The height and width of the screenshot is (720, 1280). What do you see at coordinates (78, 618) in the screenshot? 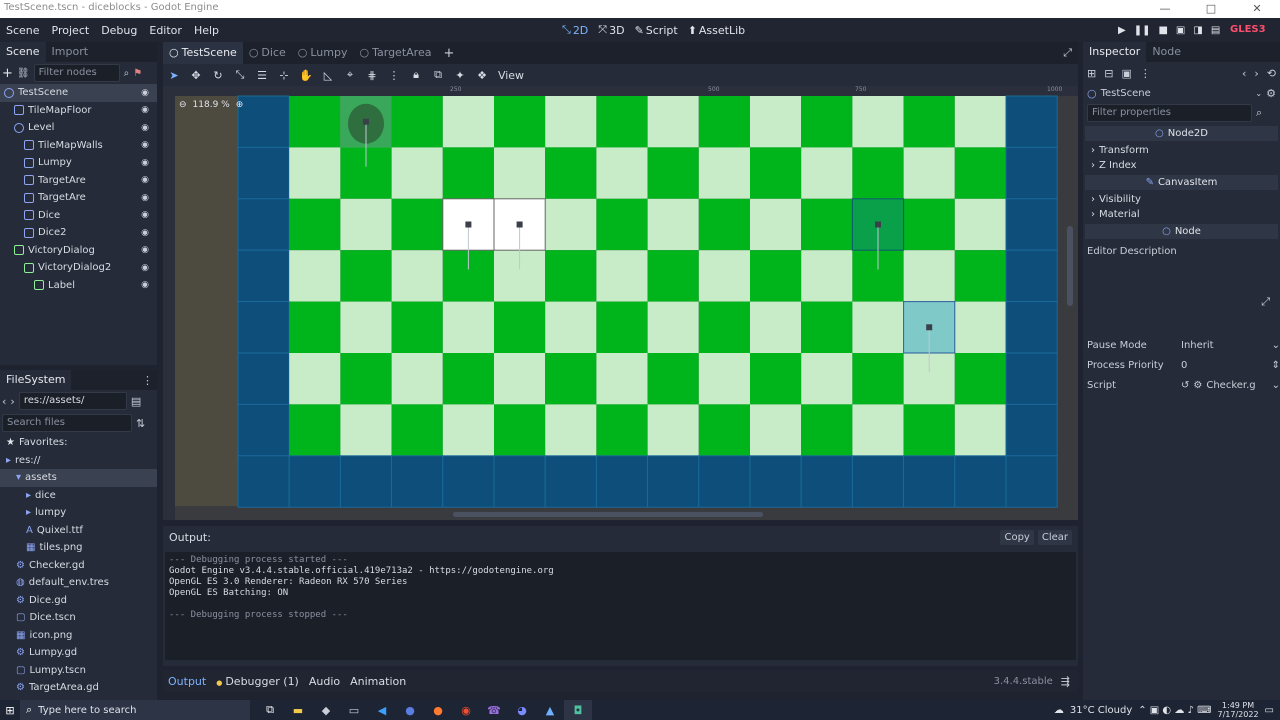
I see `fs-item: ▢ Dice.tscn` at bounding box center [78, 618].